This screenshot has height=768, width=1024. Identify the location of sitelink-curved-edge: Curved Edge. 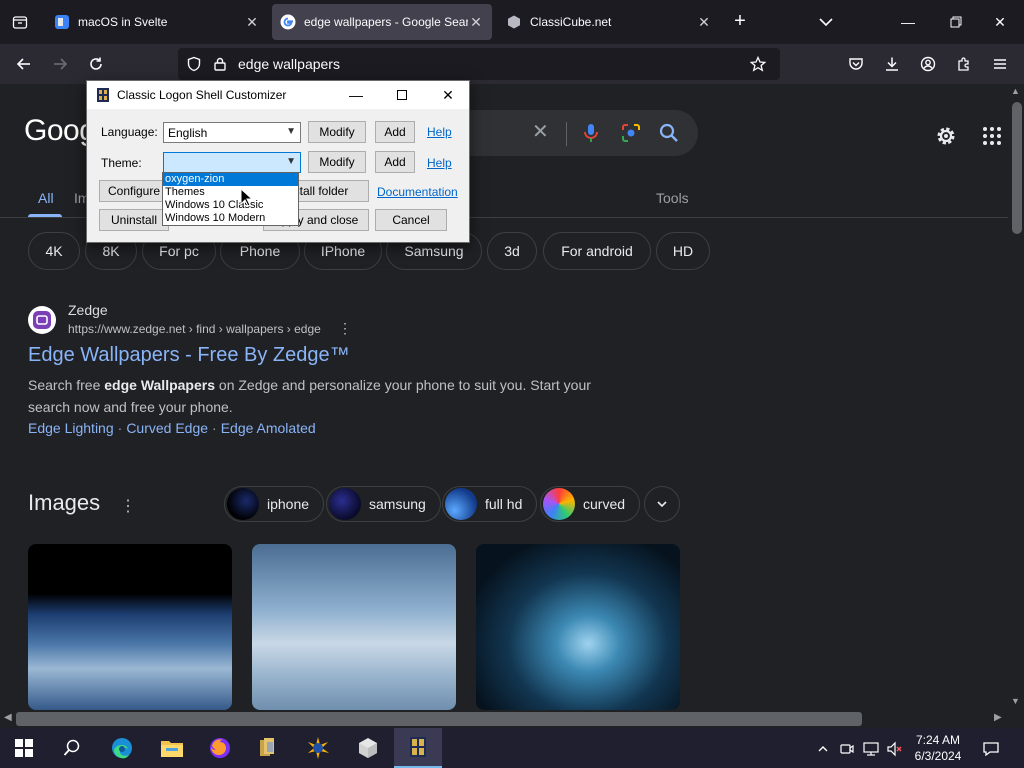
(167, 428).